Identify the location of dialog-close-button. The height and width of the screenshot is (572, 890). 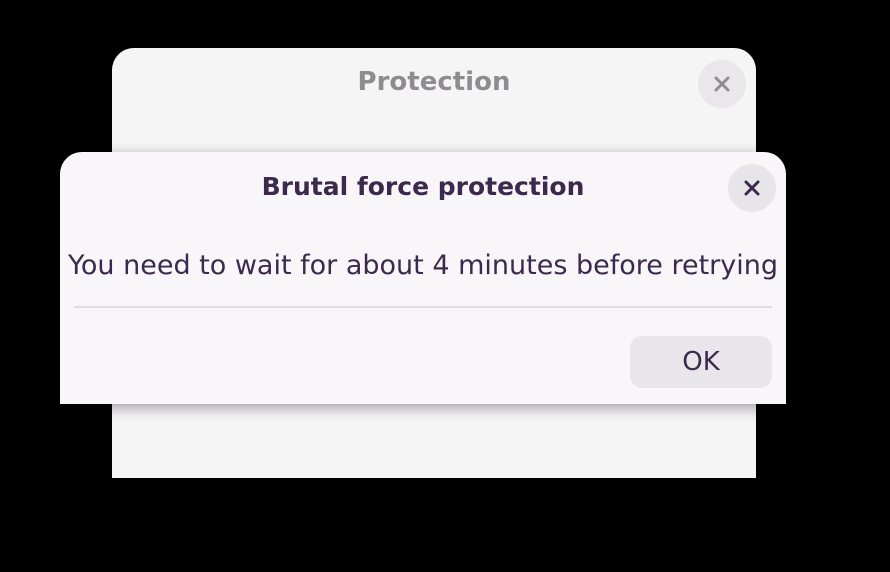
(752, 188).